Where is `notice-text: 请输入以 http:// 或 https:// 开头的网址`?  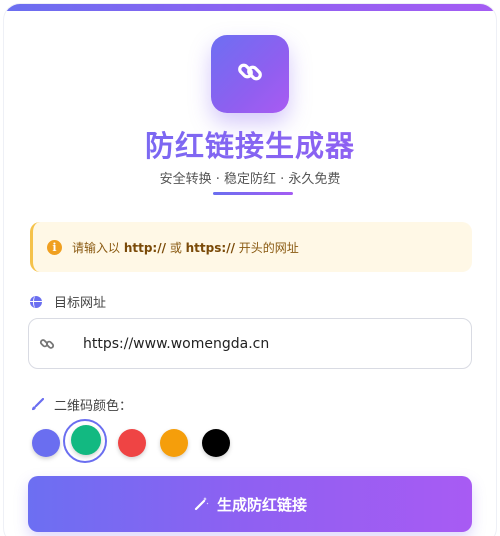
notice-text: 请输入以 http:// 或 https:// 开头的网址 is located at coordinates (185, 247).